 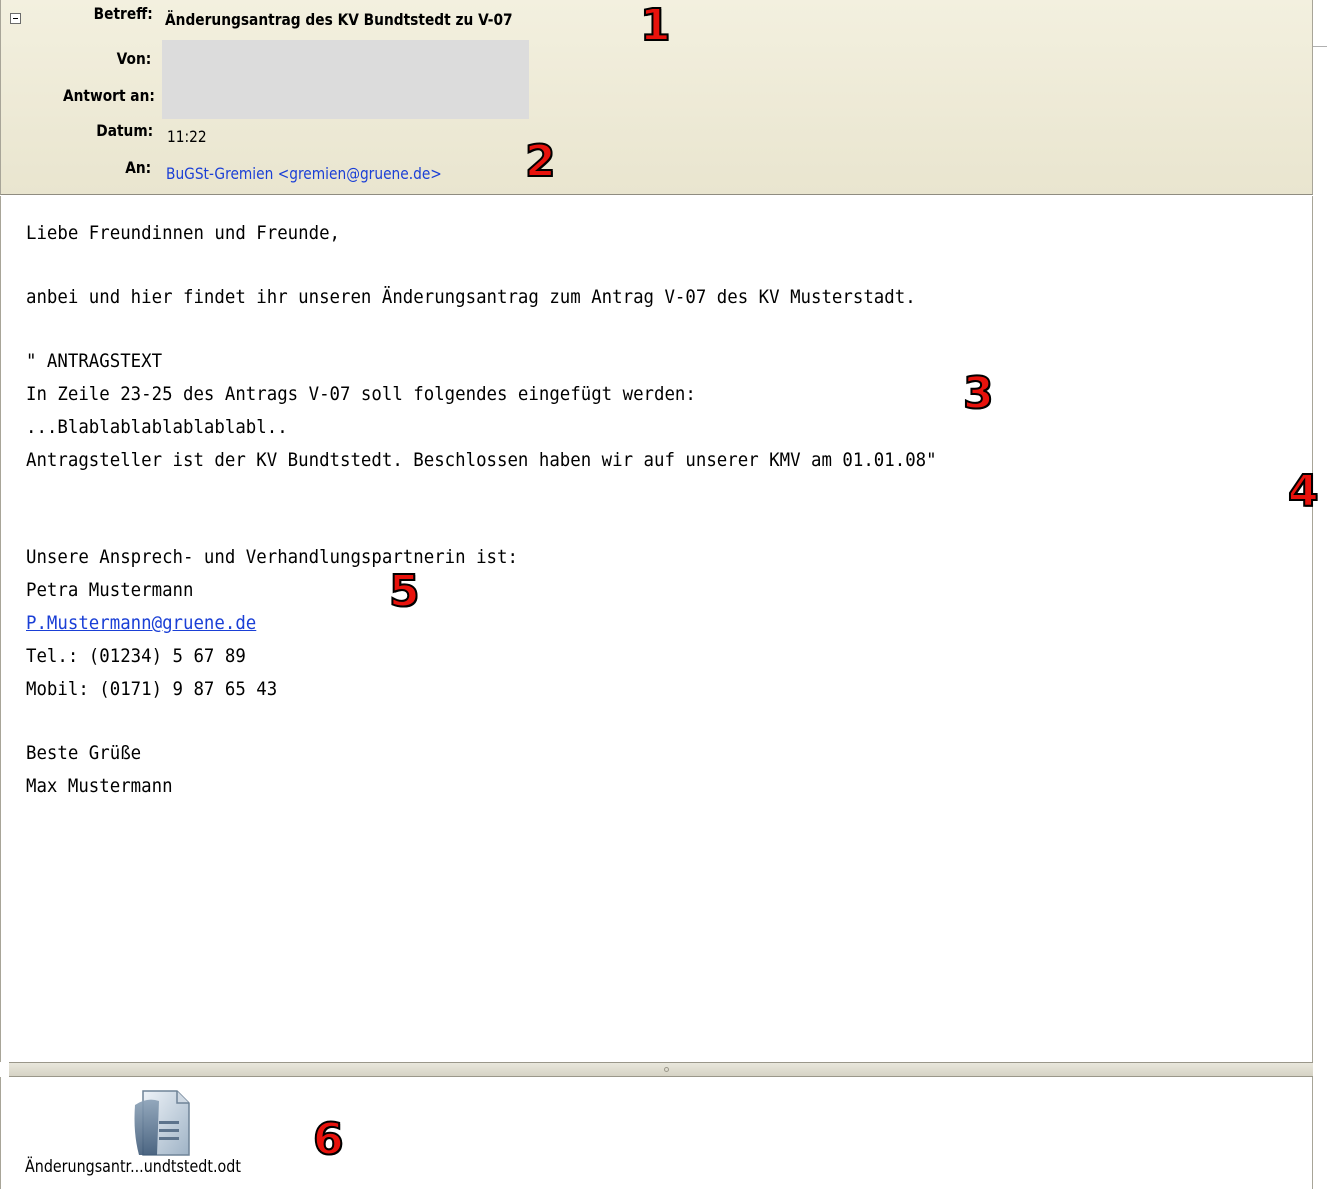 What do you see at coordinates (152, 689) in the screenshot?
I see `body-line: Mobil: (0171) 9 87 65 43` at bounding box center [152, 689].